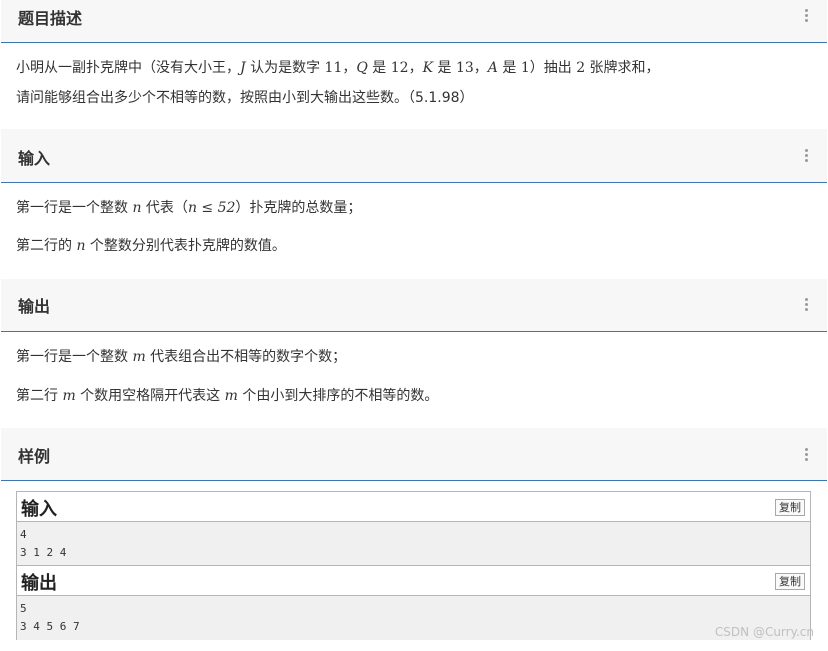 This screenshot has width=828, height=651. I want to click on sample-output-box: 输出 复制 5 3 4 5 6 7, so click(413, 602).